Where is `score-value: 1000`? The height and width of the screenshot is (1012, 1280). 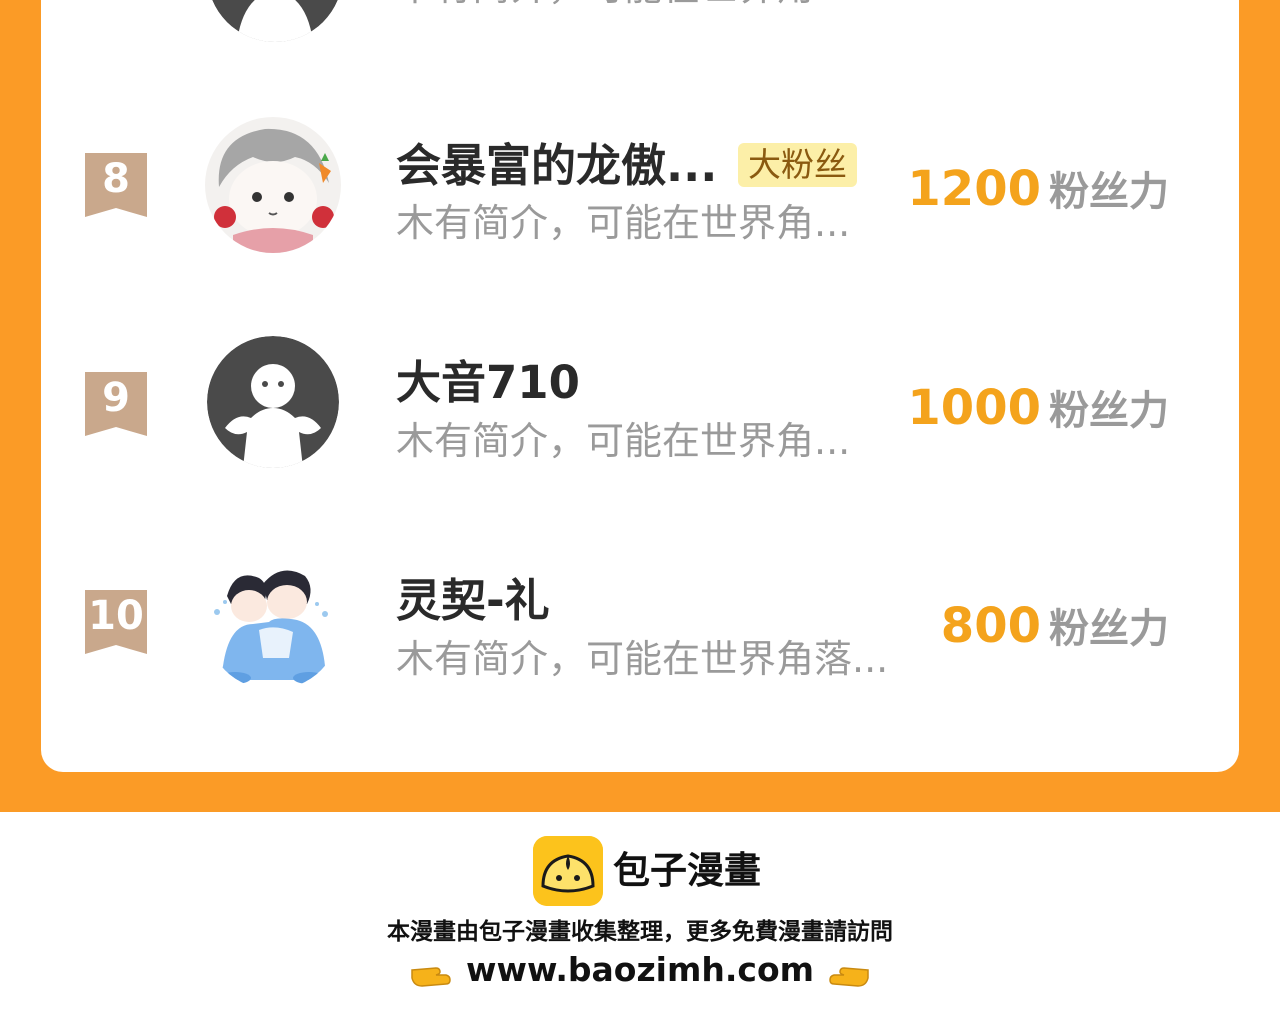
score-value: 1000 is located at coordinates (974, 408).